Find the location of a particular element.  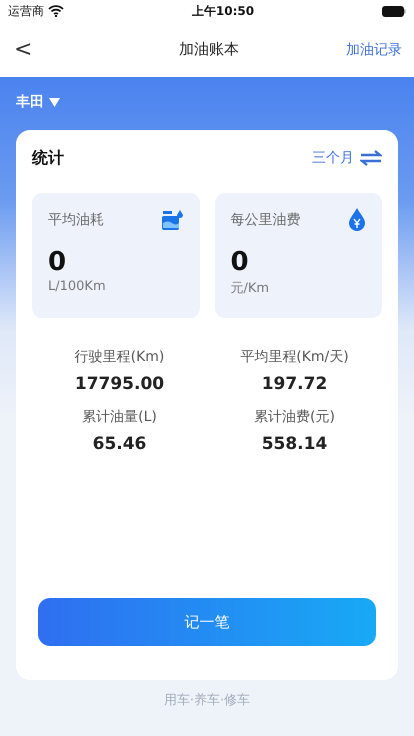

tile-label: 平均油耗 is located at coordinates (76, 220).